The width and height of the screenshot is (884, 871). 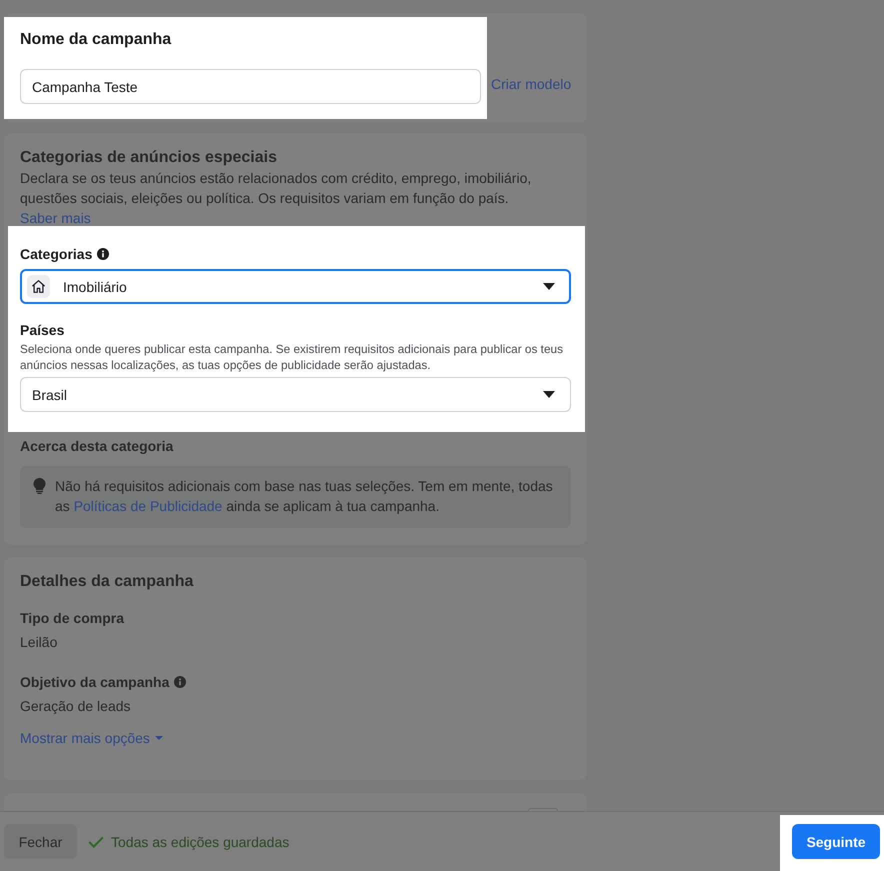 I want to click on campaign-name-field: Campanha Teste, so click(x=250, y=86).